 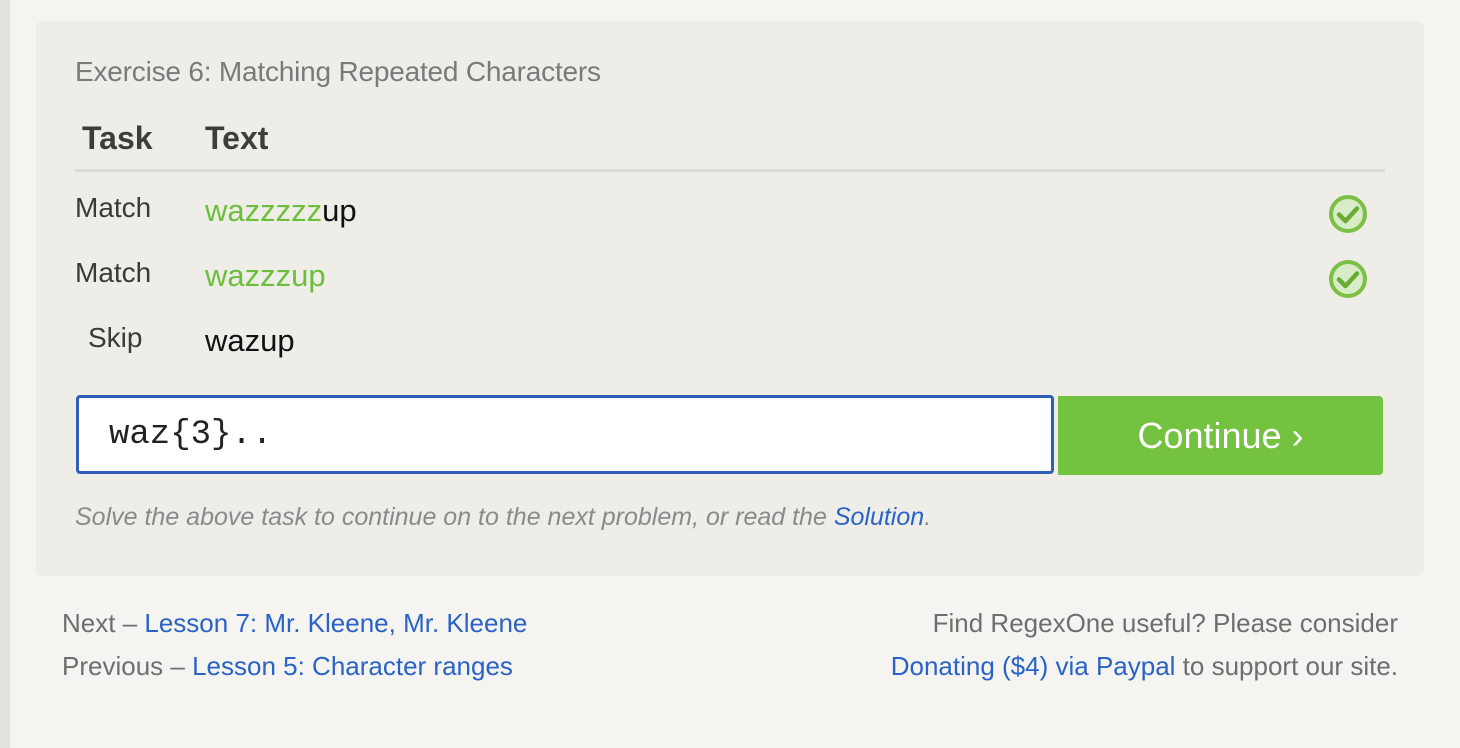 What do you see at coordinates (339, 210) in the screenshot?
I see `unmatched-portion: up` at bounding box center [339, 210].